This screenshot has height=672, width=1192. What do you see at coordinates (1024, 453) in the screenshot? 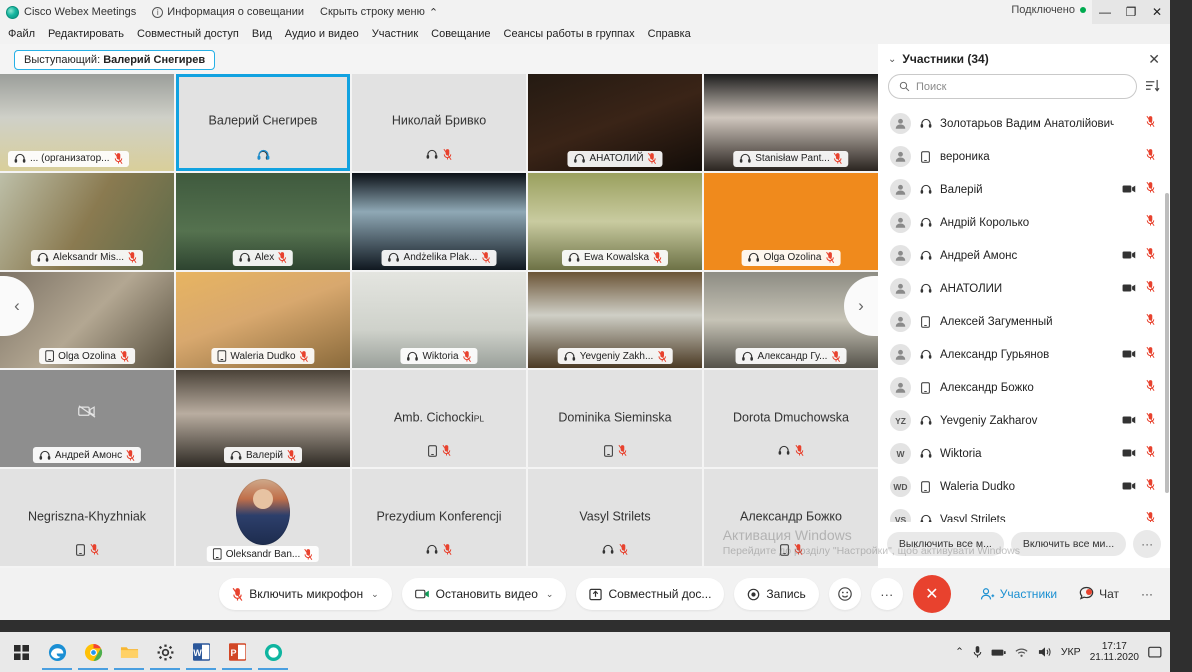
I see `participant-row: W Wiktoria` at bounding box center [1024, 453].